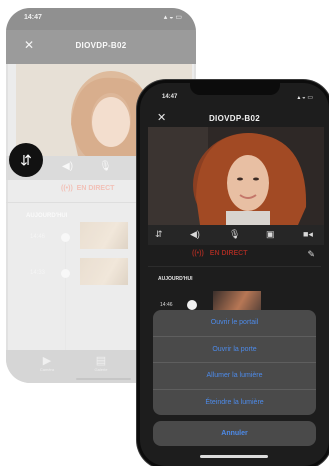 This screenshot has height=466, width=329. I want to click on play-icon: ▶, so click(47, 361).